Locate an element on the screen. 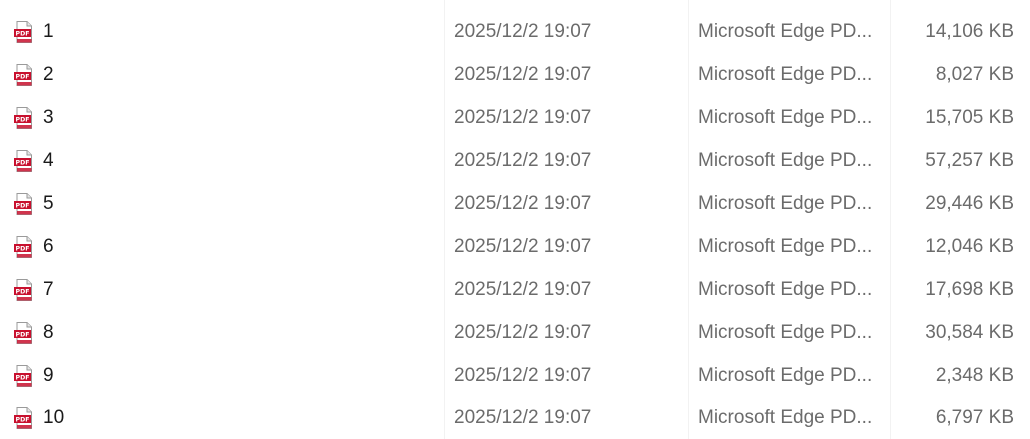 Image resolution: width=1030 pixels, height=439 pixels. file-size: 29,446 KB is located at coordinates (969, 203).